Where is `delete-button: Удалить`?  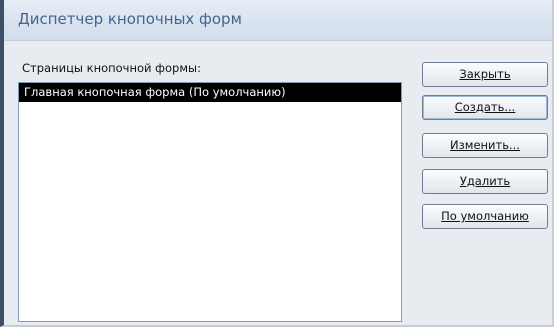 delete-button: Удалить is located at coordinates (485, 181).